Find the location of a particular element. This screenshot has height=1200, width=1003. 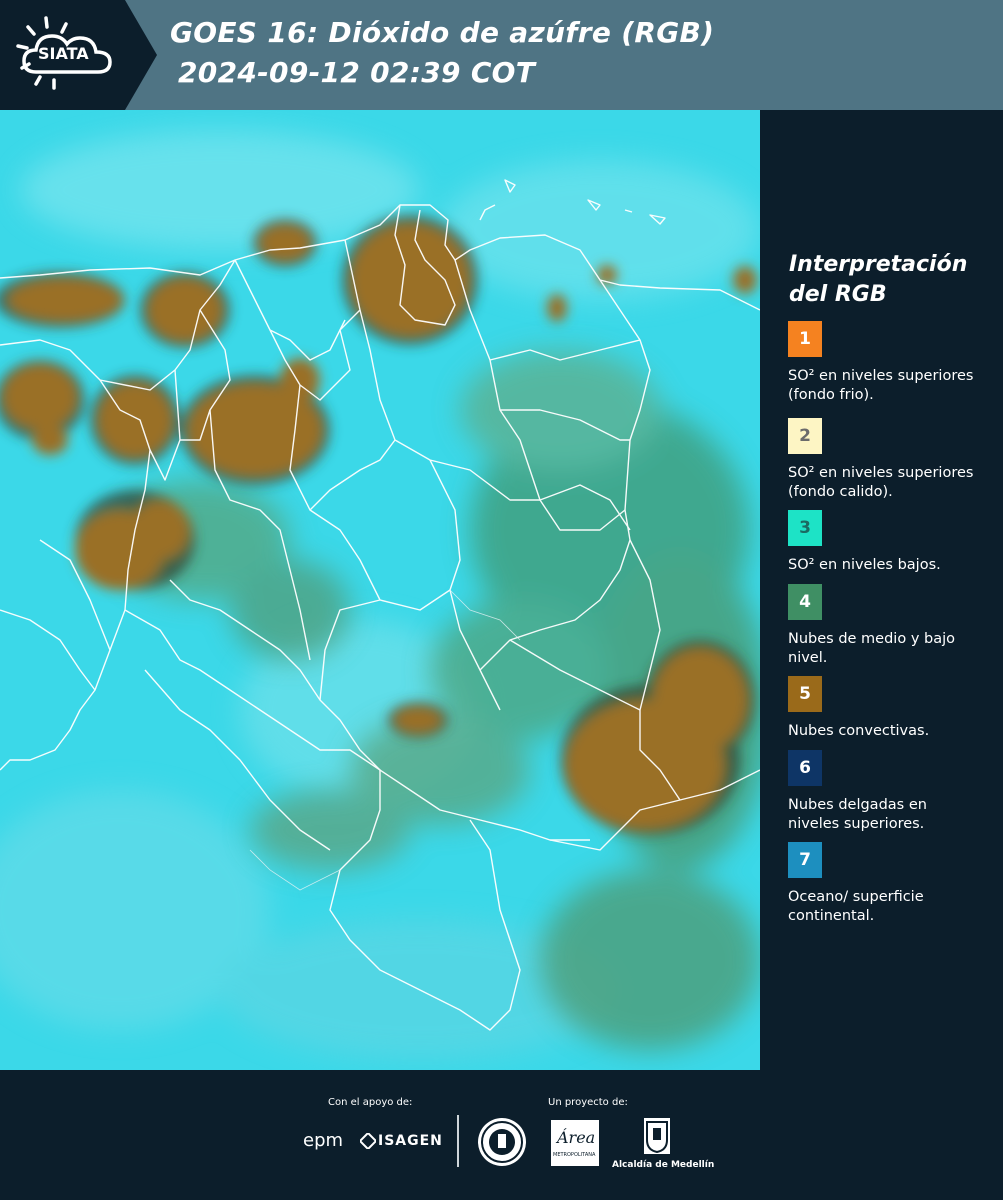

legend-number-7: 7 is located at coordinates (805, 860).